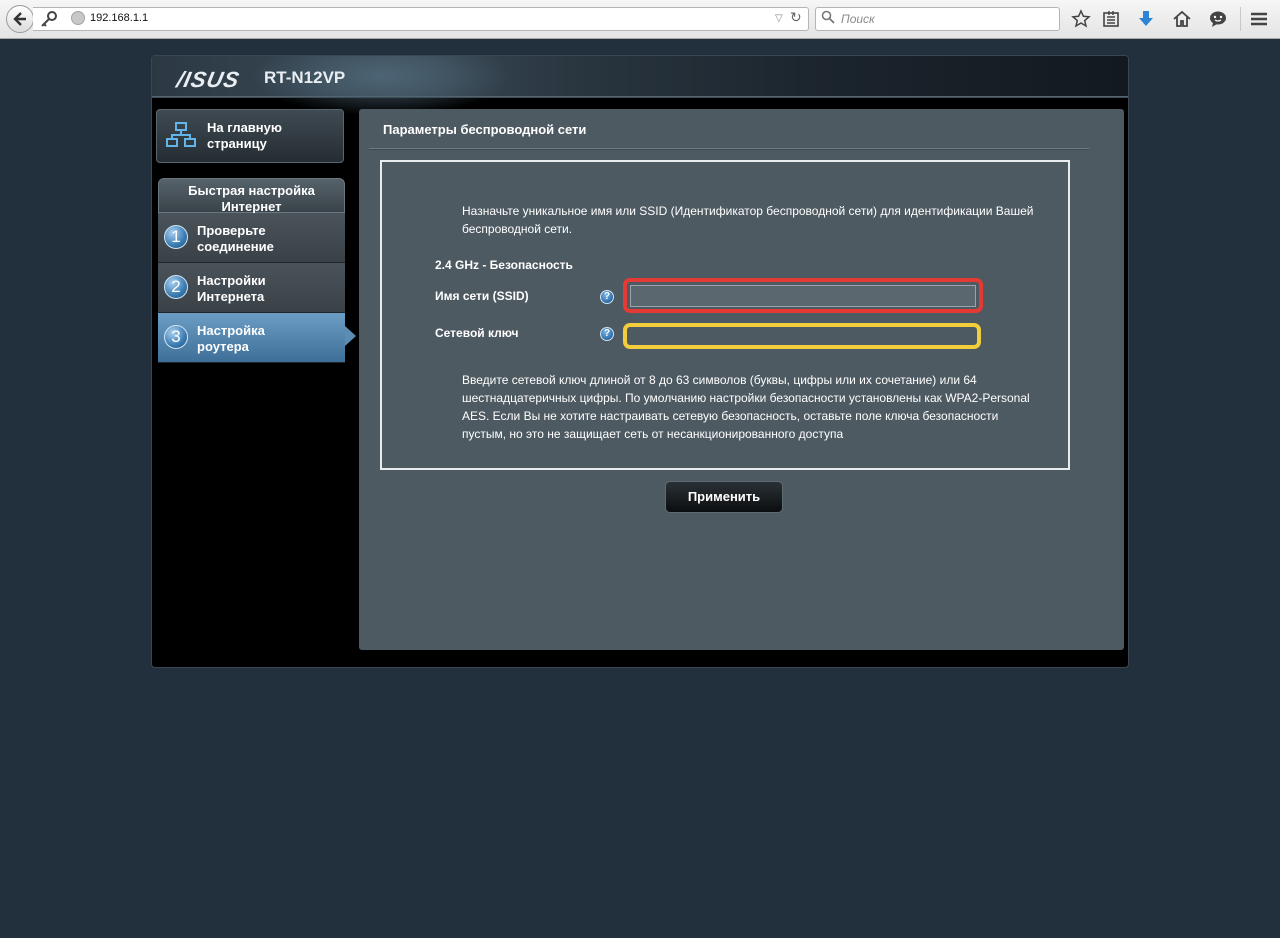 This screenshot has height=938, width=1280. What do you see at coordinates (482, 296) in the screenshot?
I see `ssid-label: Имя сети (SSID)` at bounding box center [482, 296].